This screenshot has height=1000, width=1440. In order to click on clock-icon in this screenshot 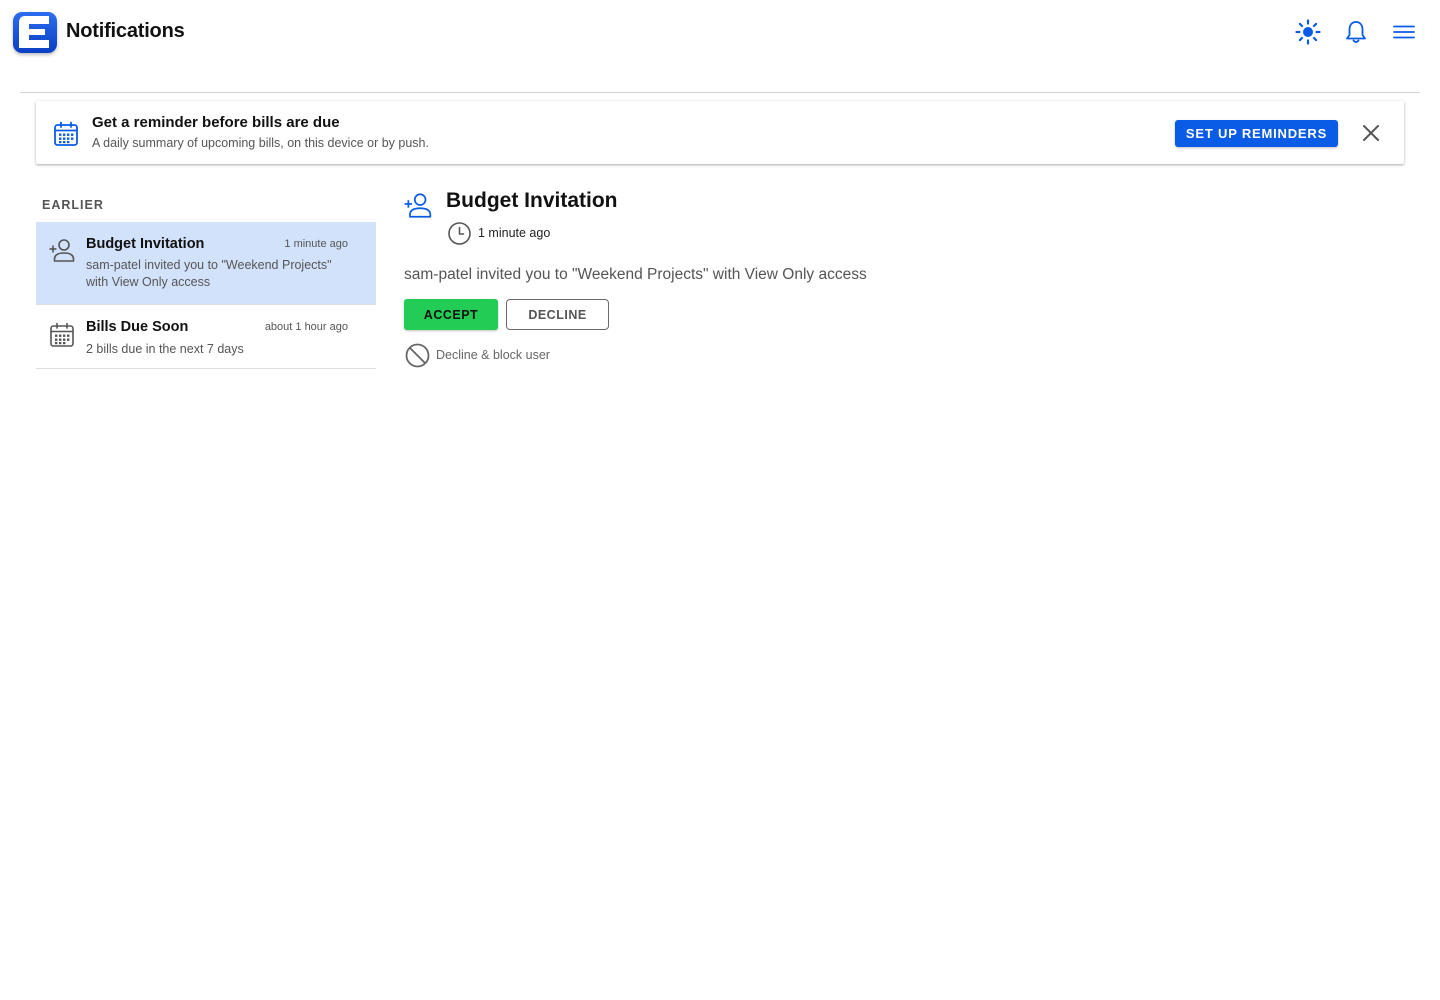, I will do `click(459, 233)`.